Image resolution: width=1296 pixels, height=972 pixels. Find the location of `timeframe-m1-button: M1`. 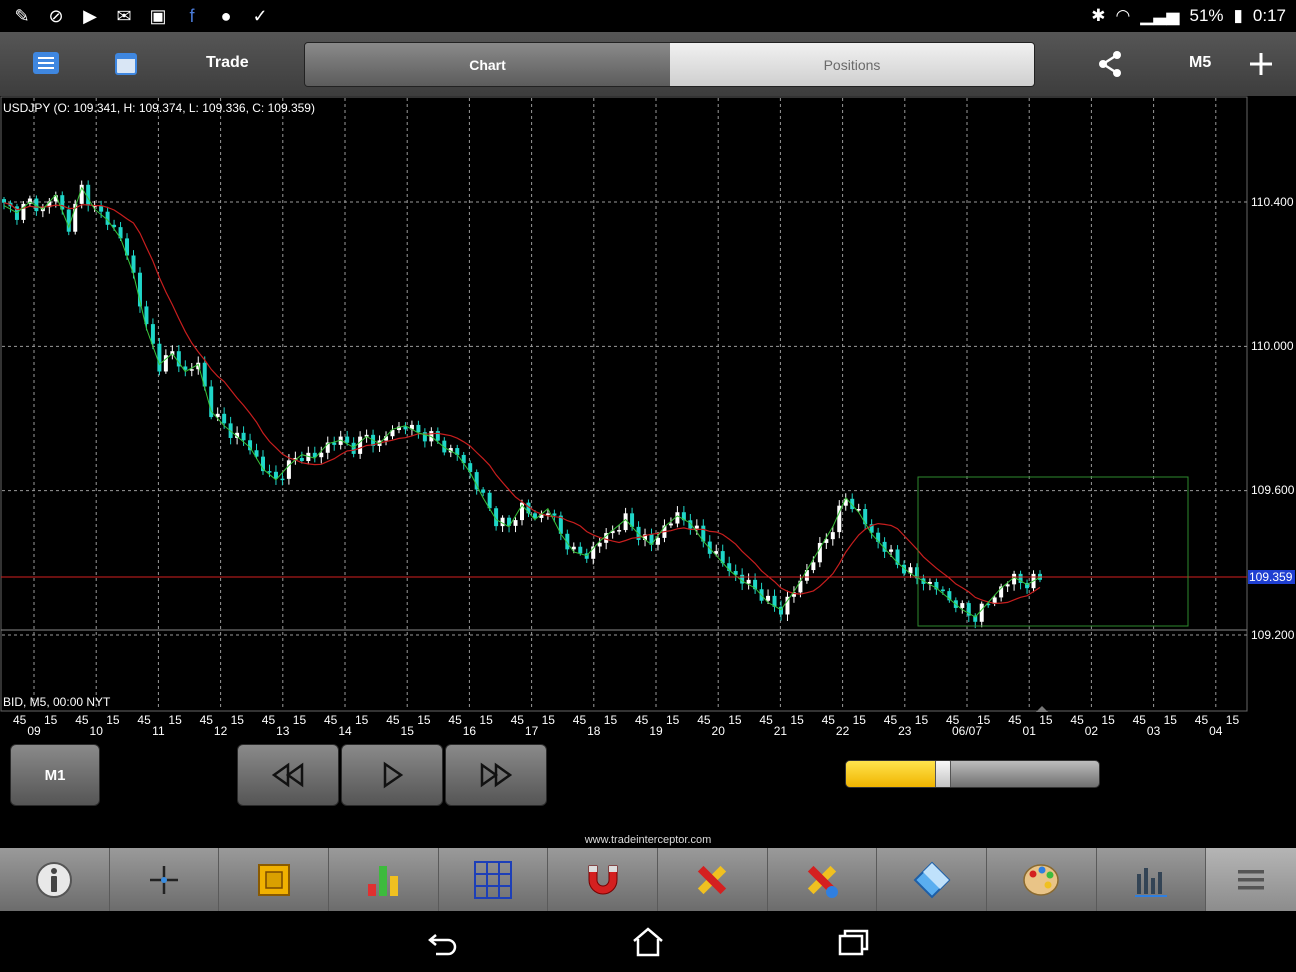

timeframe-m1-button: M1 is located at coordinates (55, 775).